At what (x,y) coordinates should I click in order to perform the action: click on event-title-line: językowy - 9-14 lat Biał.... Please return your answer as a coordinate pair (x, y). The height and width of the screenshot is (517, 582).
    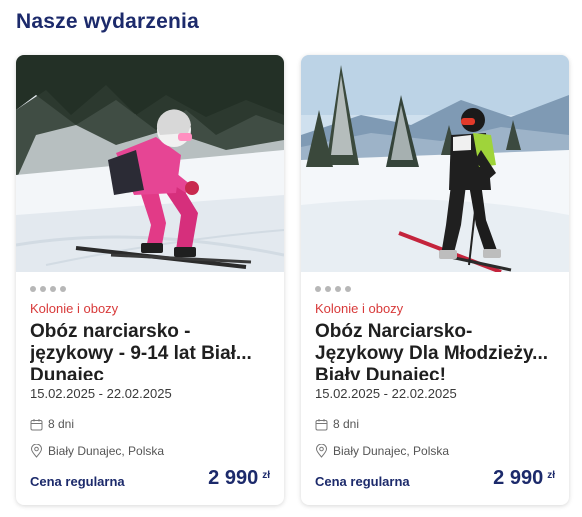
    Looking at the image, I should click on (141, 353).